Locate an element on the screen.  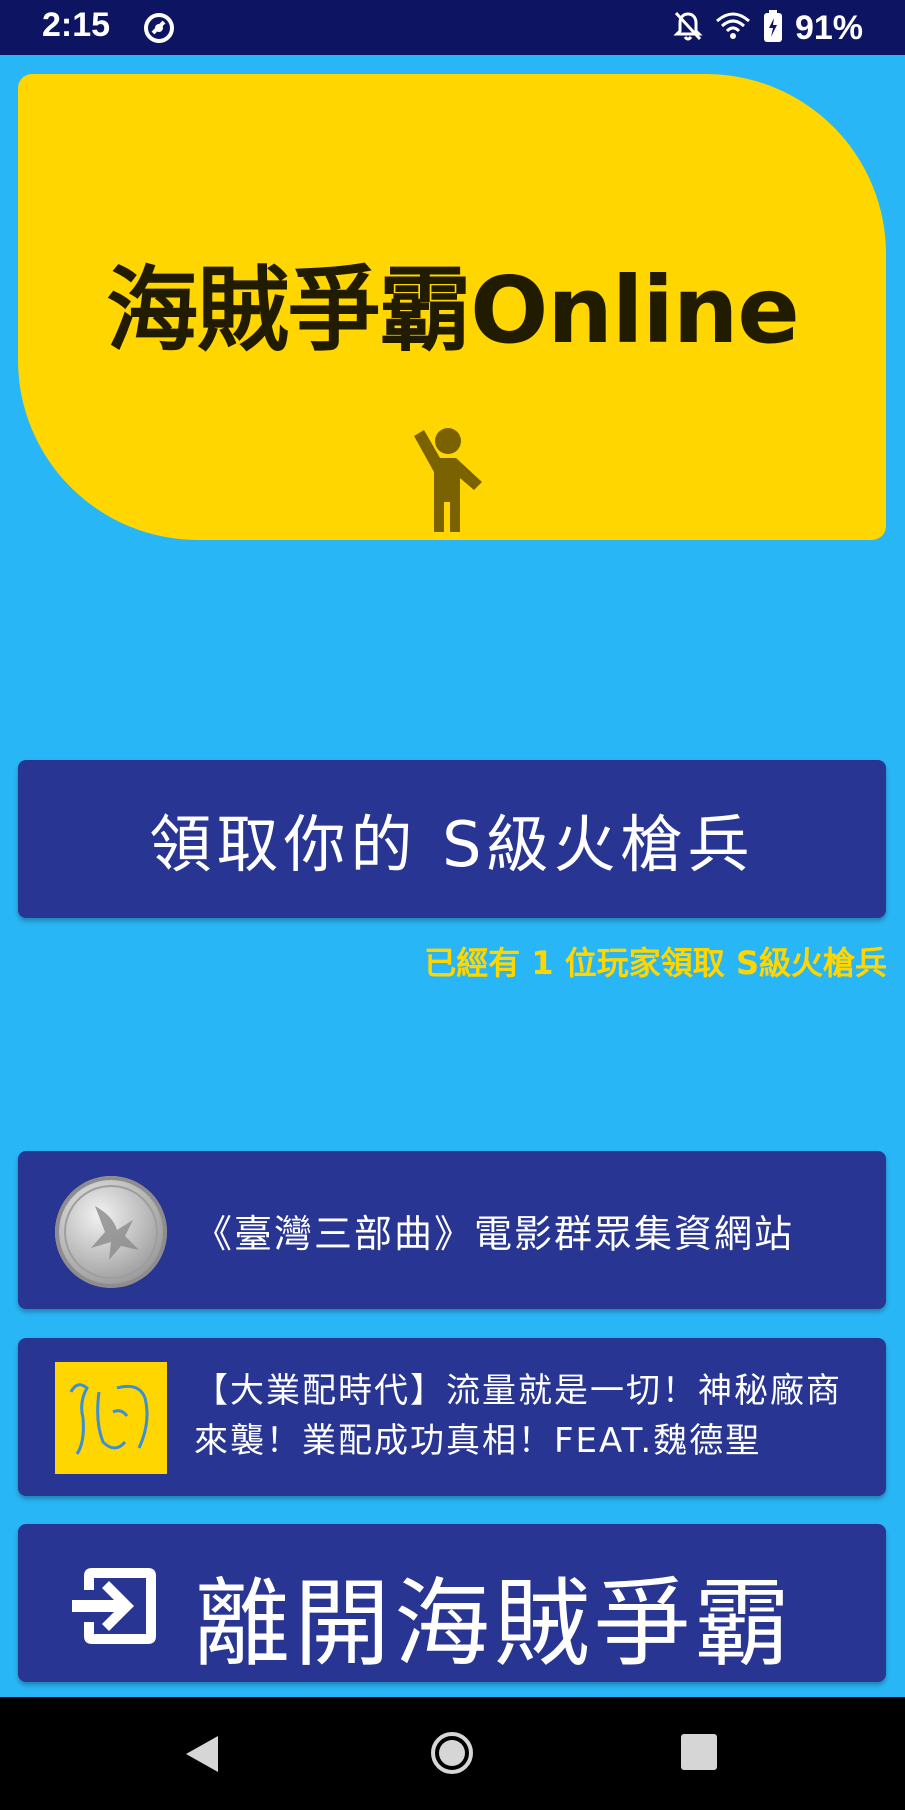
back-icon is located at coordinates (202, 1756).